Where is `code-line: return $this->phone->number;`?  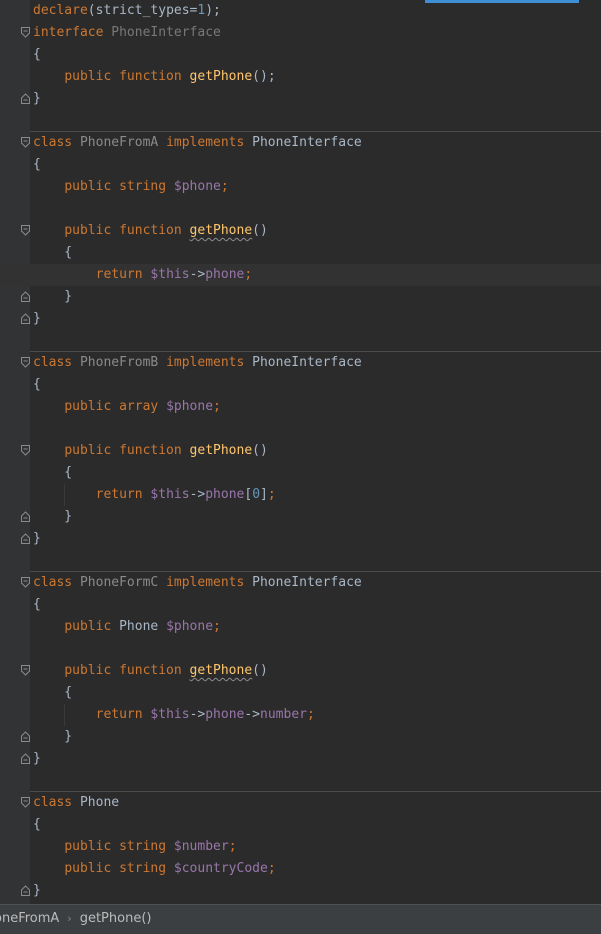 code-line: return $this->phone->number; is located at coordinates (300, 715).